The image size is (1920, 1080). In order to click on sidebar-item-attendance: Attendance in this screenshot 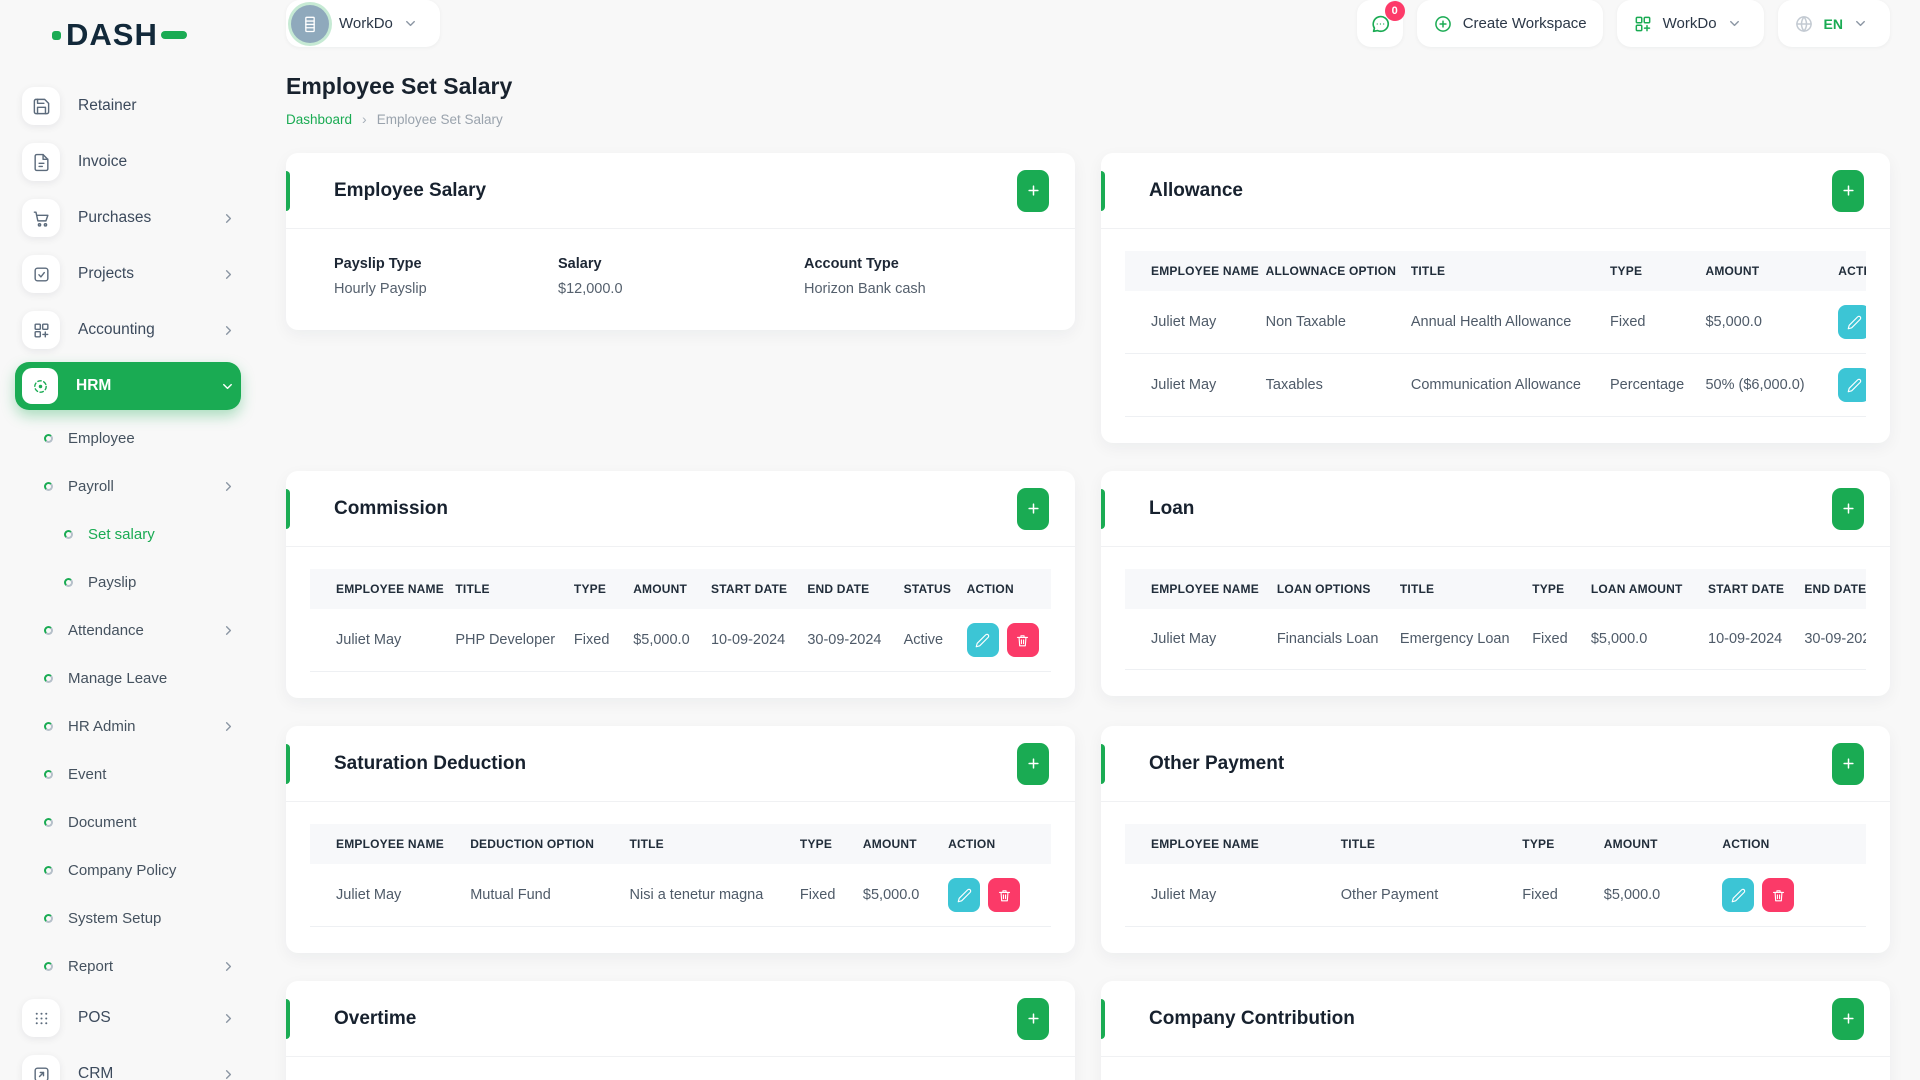, I will do `click(132, 630)`.